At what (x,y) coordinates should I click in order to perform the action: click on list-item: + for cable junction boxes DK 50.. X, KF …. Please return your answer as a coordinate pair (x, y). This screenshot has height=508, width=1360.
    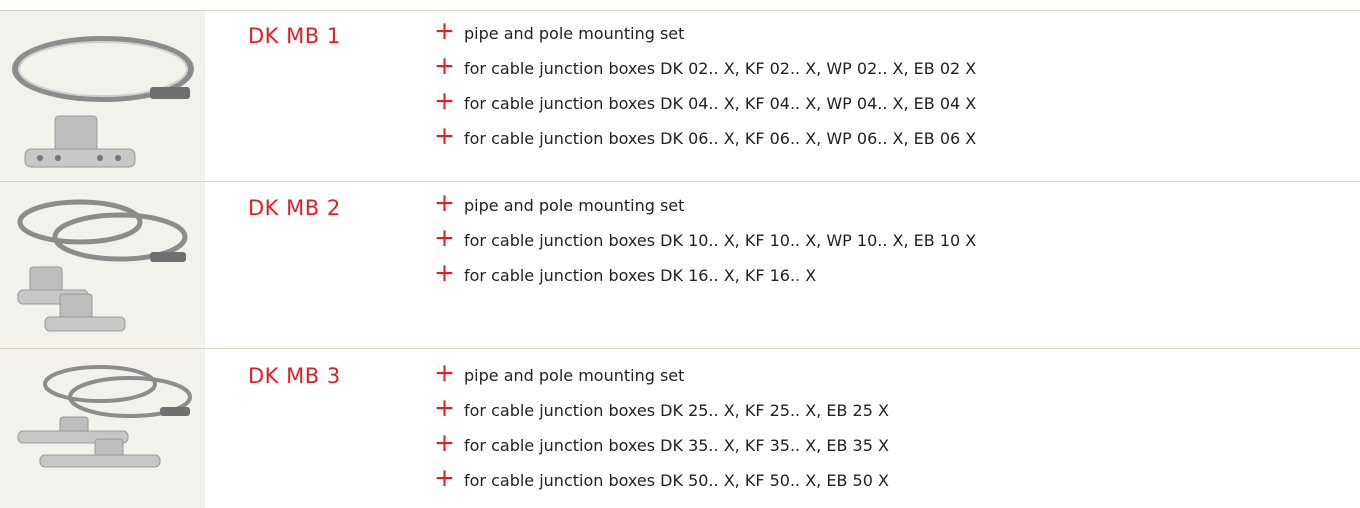
    Looking at the image, I should click on (661, 477).